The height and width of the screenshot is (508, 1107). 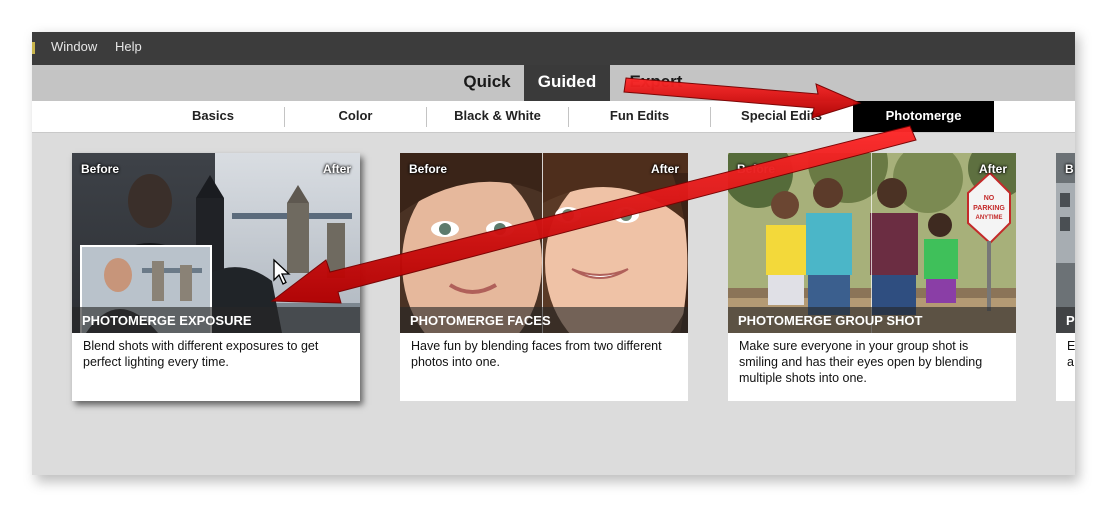 I want to click on mouse-cursor-icon, so click(x=282, y=271).